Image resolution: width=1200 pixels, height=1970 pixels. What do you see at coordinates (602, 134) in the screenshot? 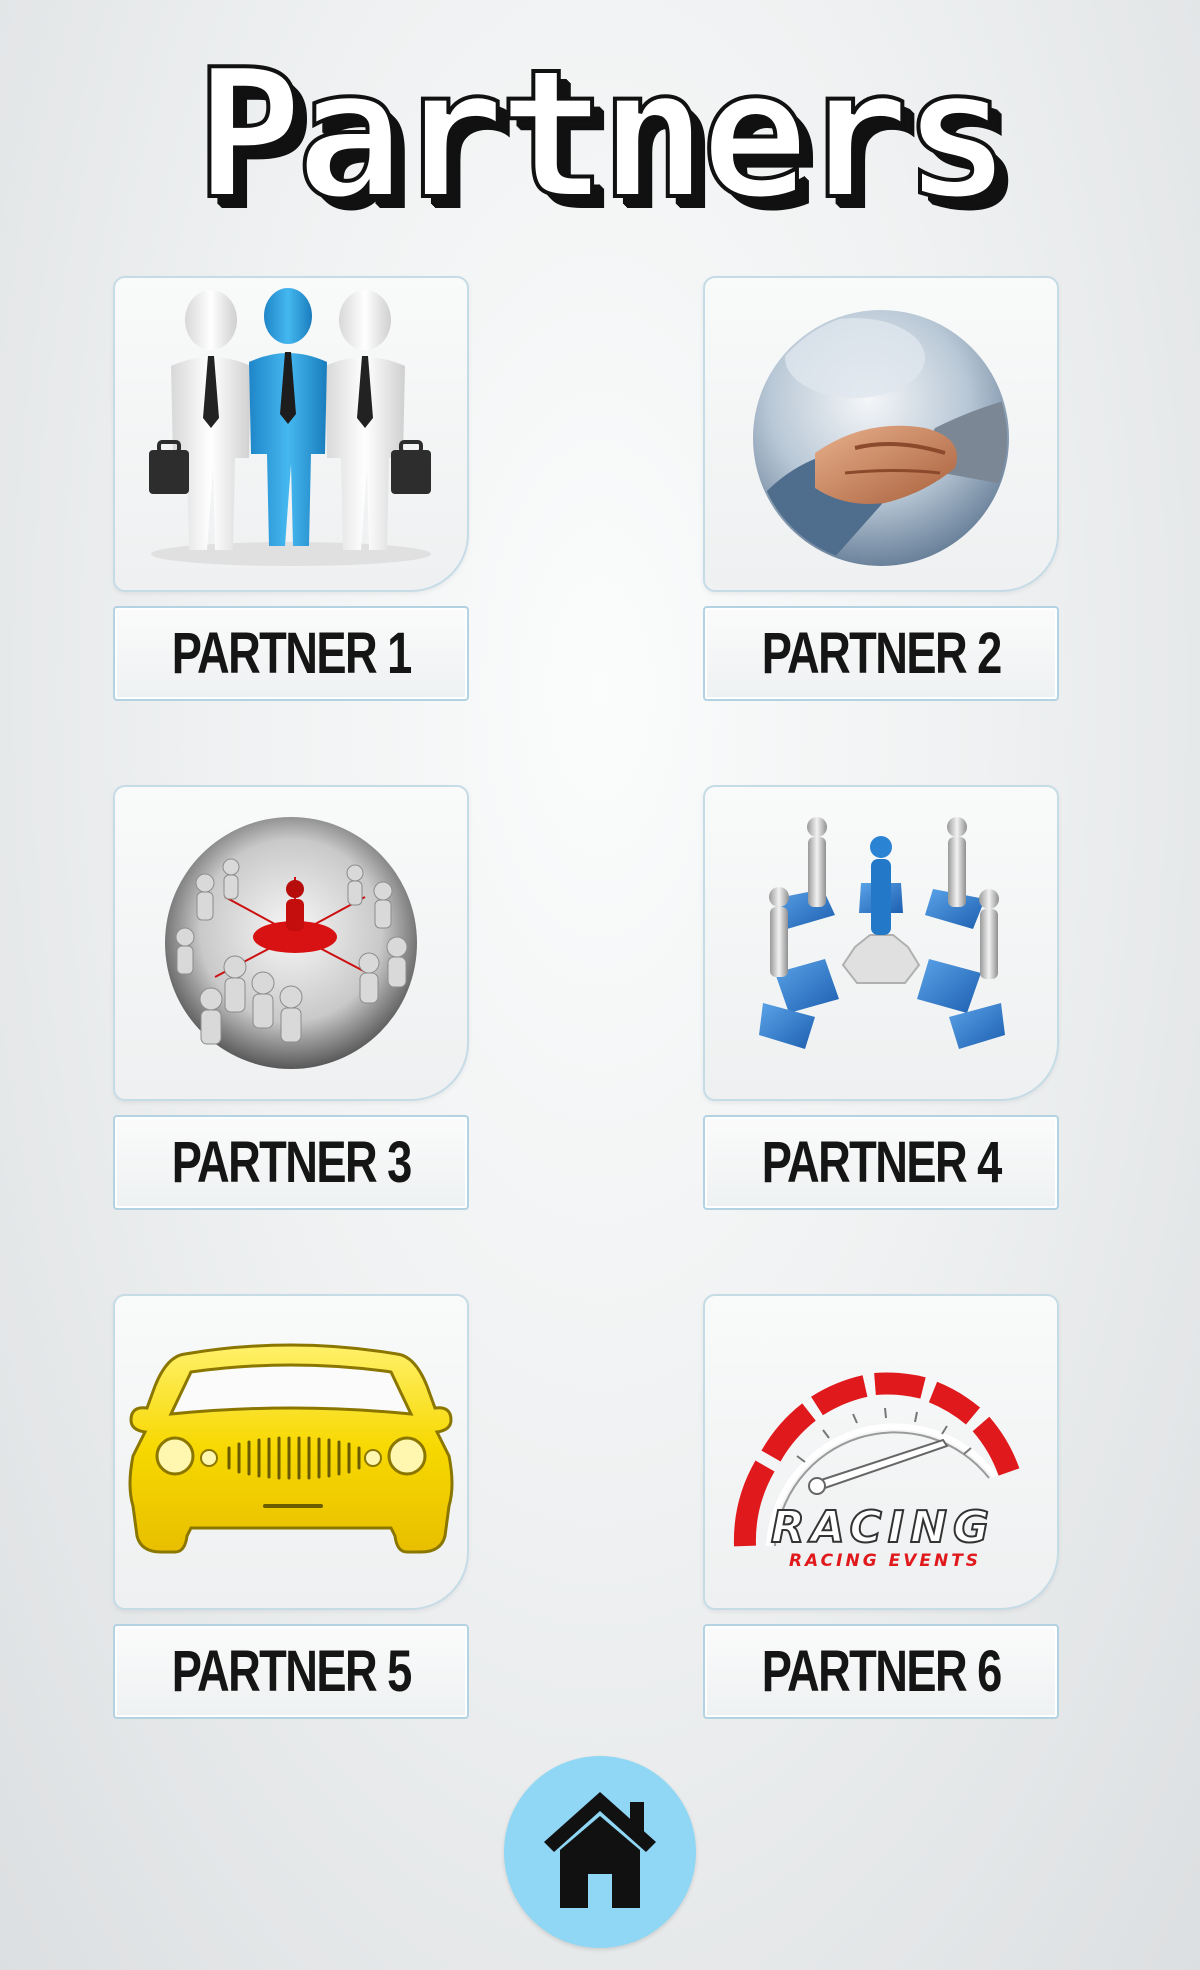
I see `page-title: Partners` at bounding box center [602, 134].